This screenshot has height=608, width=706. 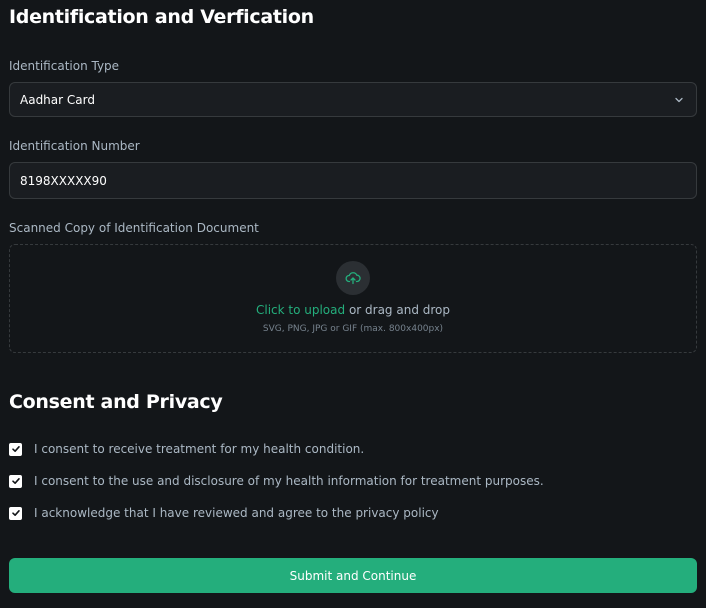 I want to click on submit-and-continue-button: Submit and Continue, so click(x=353, y=575).